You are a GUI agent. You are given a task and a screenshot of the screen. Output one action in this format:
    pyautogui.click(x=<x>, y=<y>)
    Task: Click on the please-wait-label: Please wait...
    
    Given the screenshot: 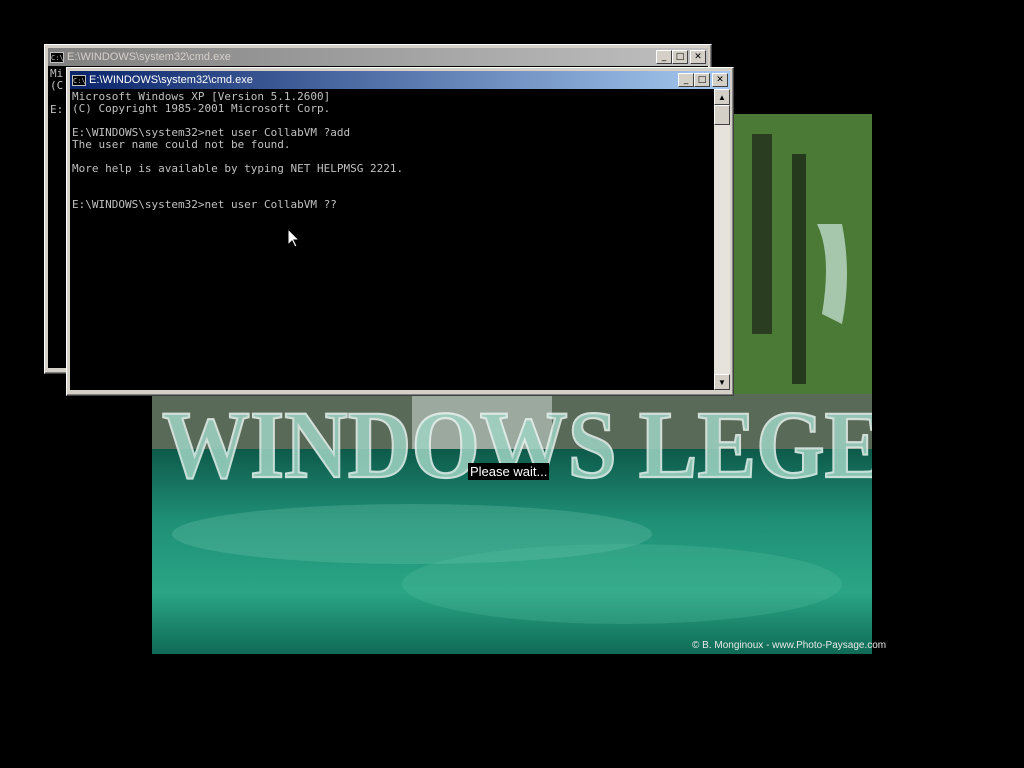 What is the action you would take?
    pyautogui.click(x=509, y=471)
    